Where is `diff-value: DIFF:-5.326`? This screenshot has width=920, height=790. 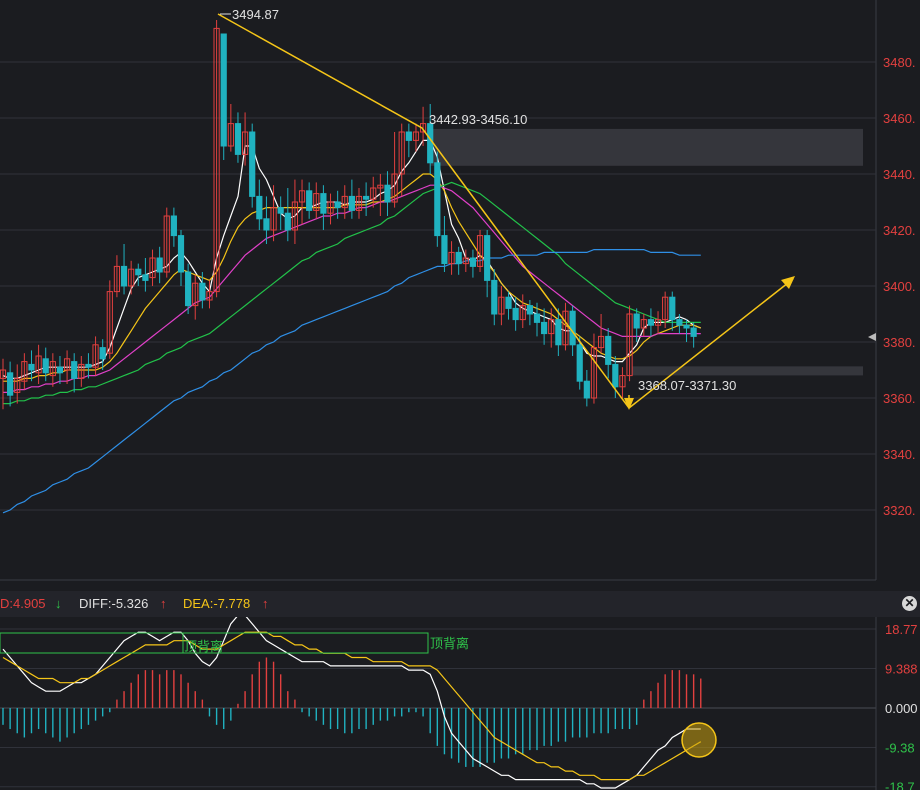
diff-value: DIFF:-5.326 is located at coordinates (114, 603).